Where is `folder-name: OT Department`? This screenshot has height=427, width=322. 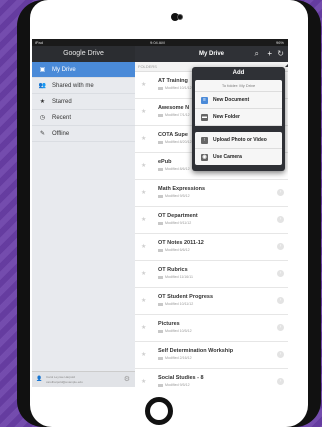
folder-name: OT Department is located at coordinates (178, 216).